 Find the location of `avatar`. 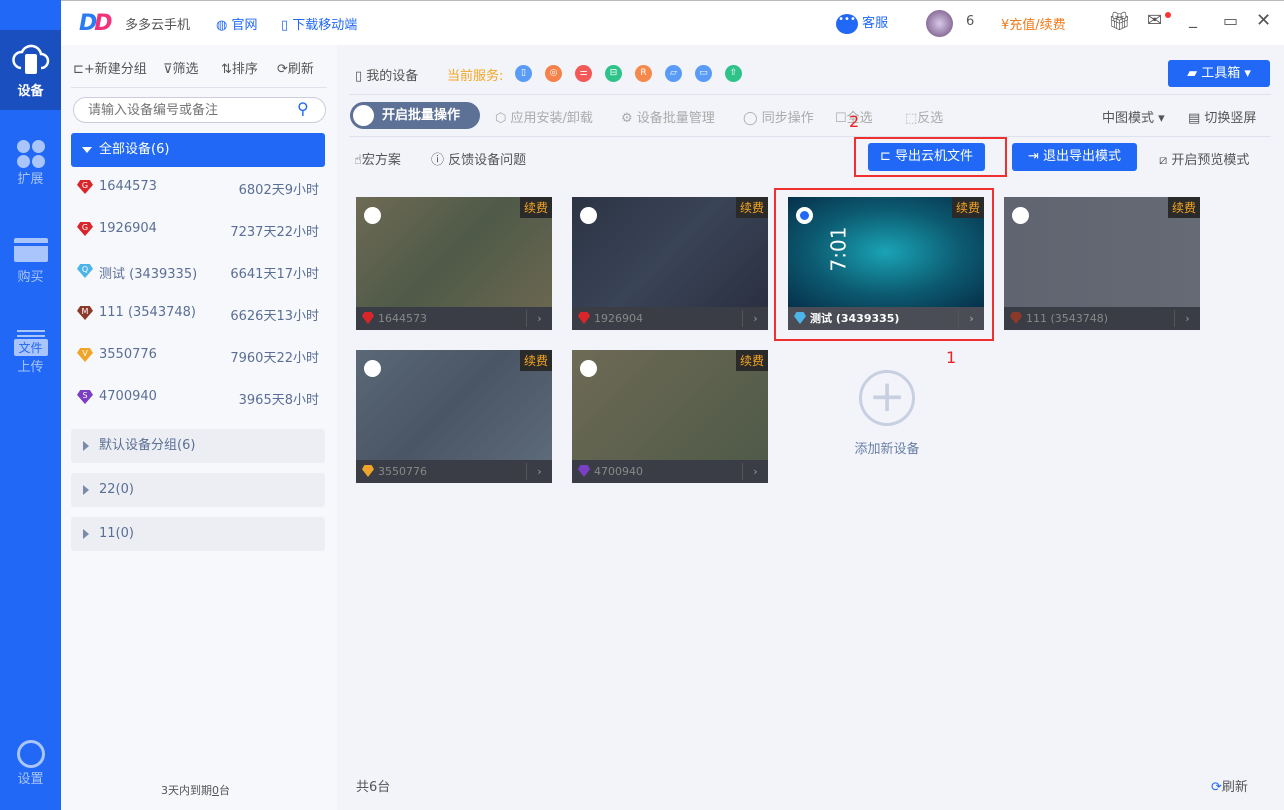

avatar is located at coordinates (939, 23).